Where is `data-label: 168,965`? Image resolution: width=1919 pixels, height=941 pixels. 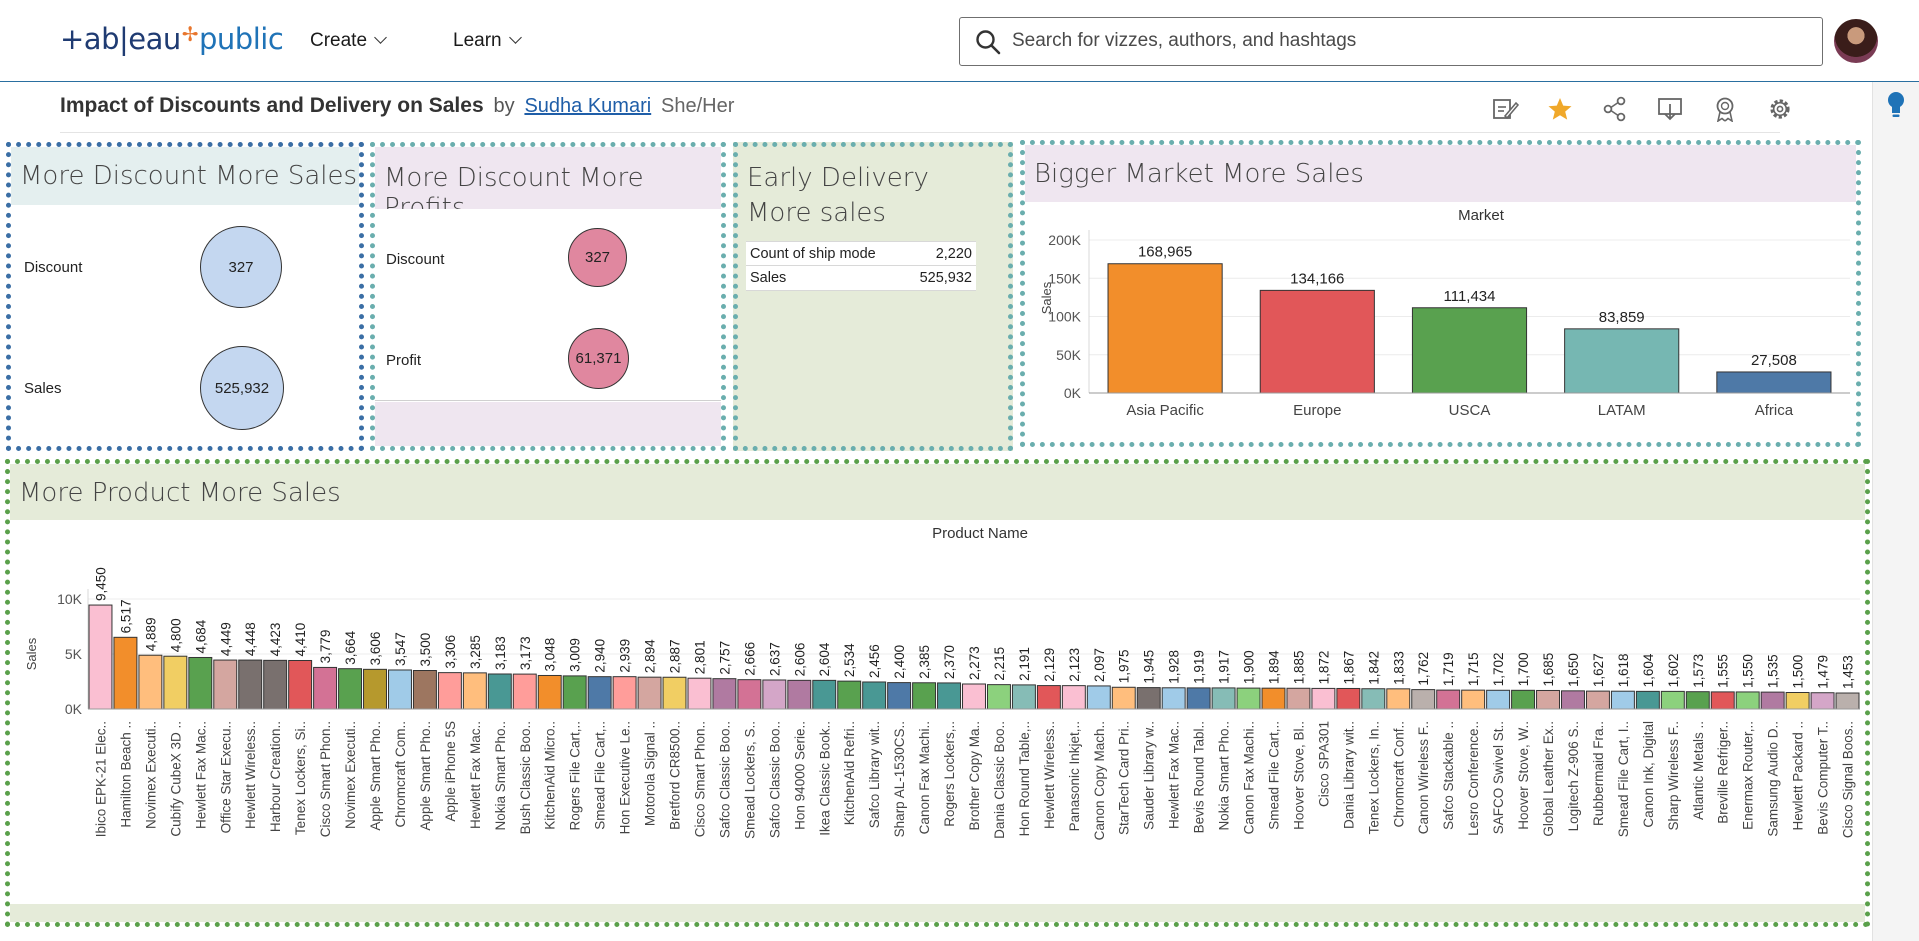 data-label: 168,965 is located at coordinates (1165, 252).